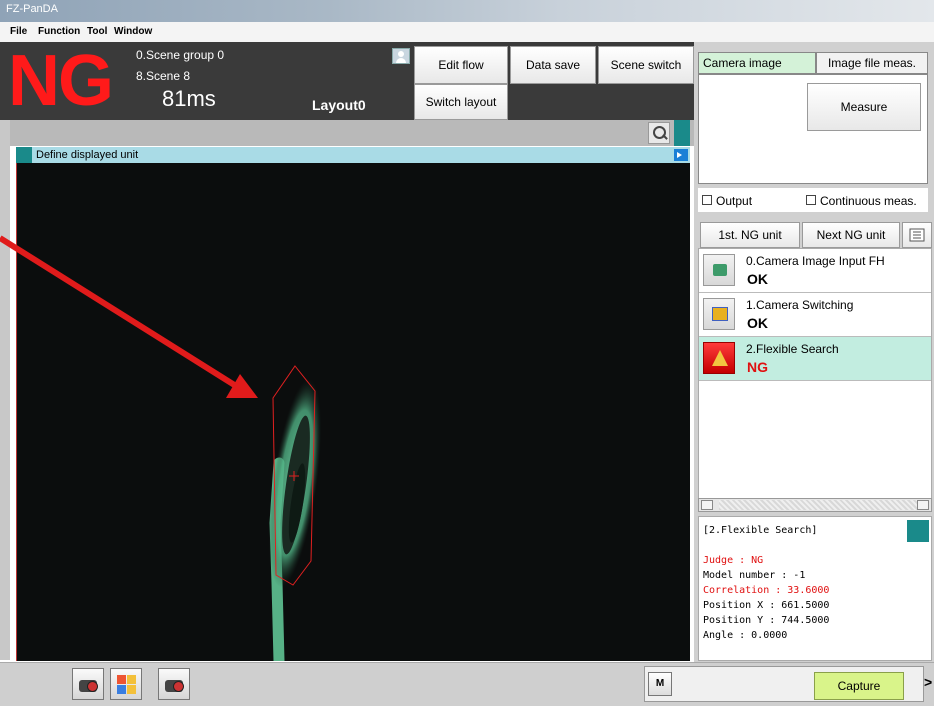 This screenshot has width=934, height=706. I want to click on detail-angle: Angle : 0.0000, so click(745, 635).